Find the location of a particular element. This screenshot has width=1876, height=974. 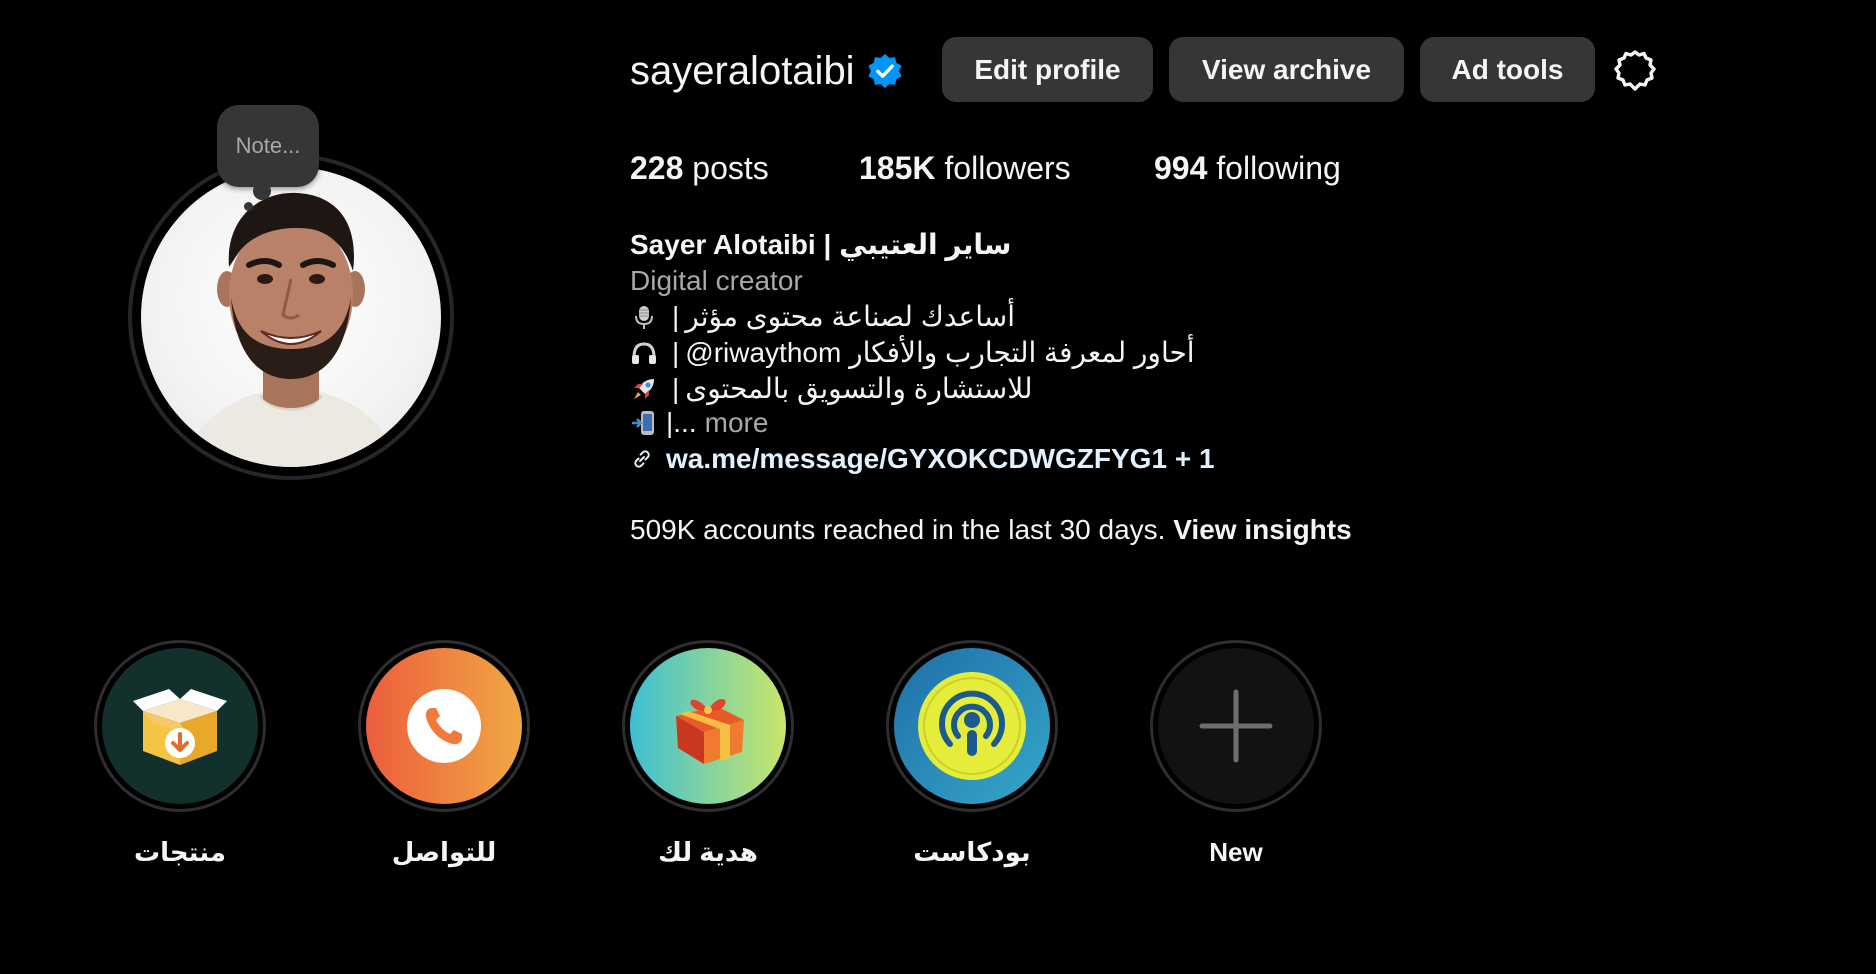

box-download-icon is located at coordinates (180, 727).